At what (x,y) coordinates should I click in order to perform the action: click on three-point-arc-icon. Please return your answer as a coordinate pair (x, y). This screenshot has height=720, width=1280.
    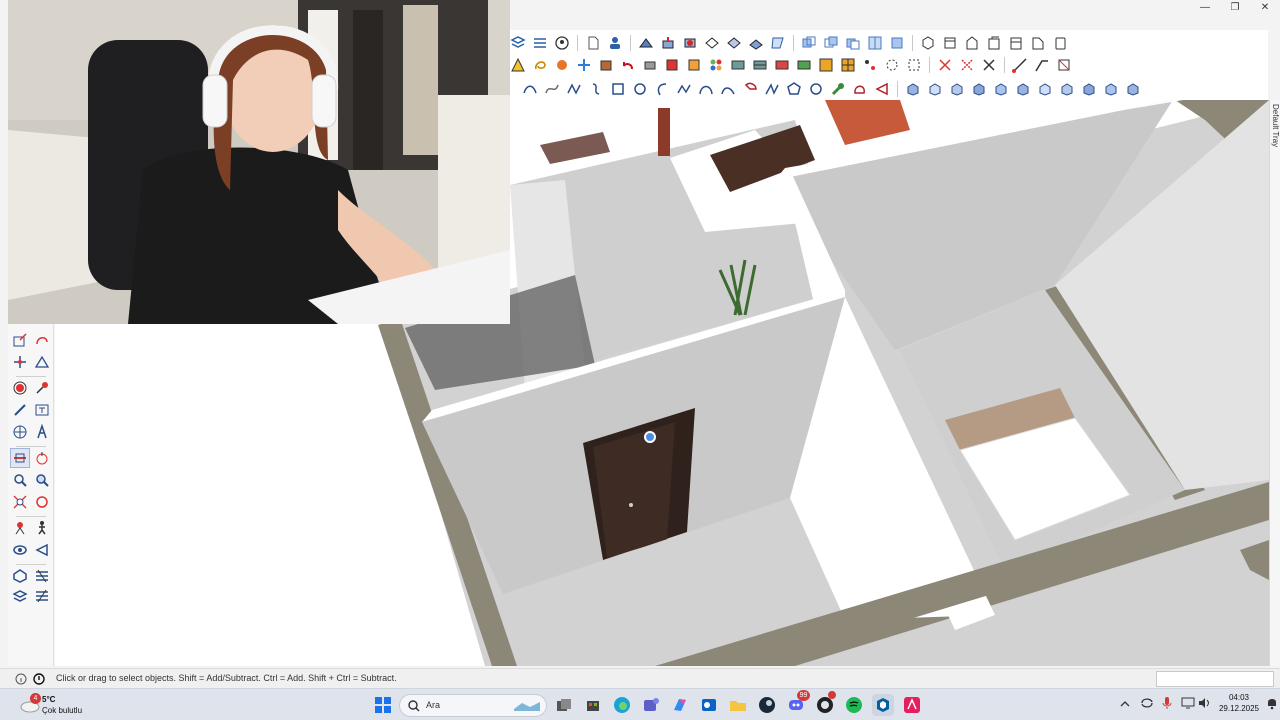
    Looking at the image, I should click on (728, 89).